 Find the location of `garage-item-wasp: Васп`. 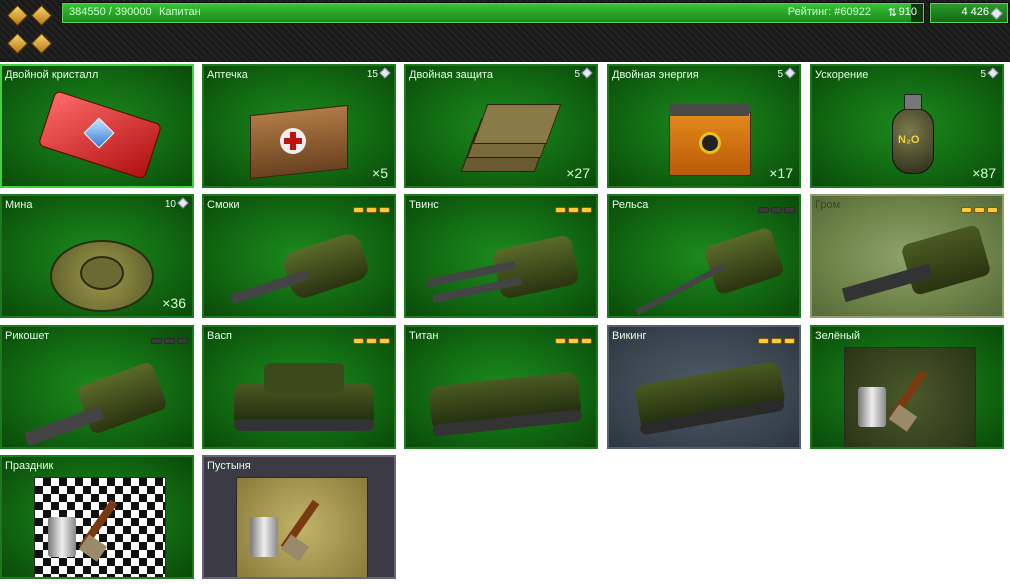

garage-item-wasp: Васп is located at coordinates (299, 387).